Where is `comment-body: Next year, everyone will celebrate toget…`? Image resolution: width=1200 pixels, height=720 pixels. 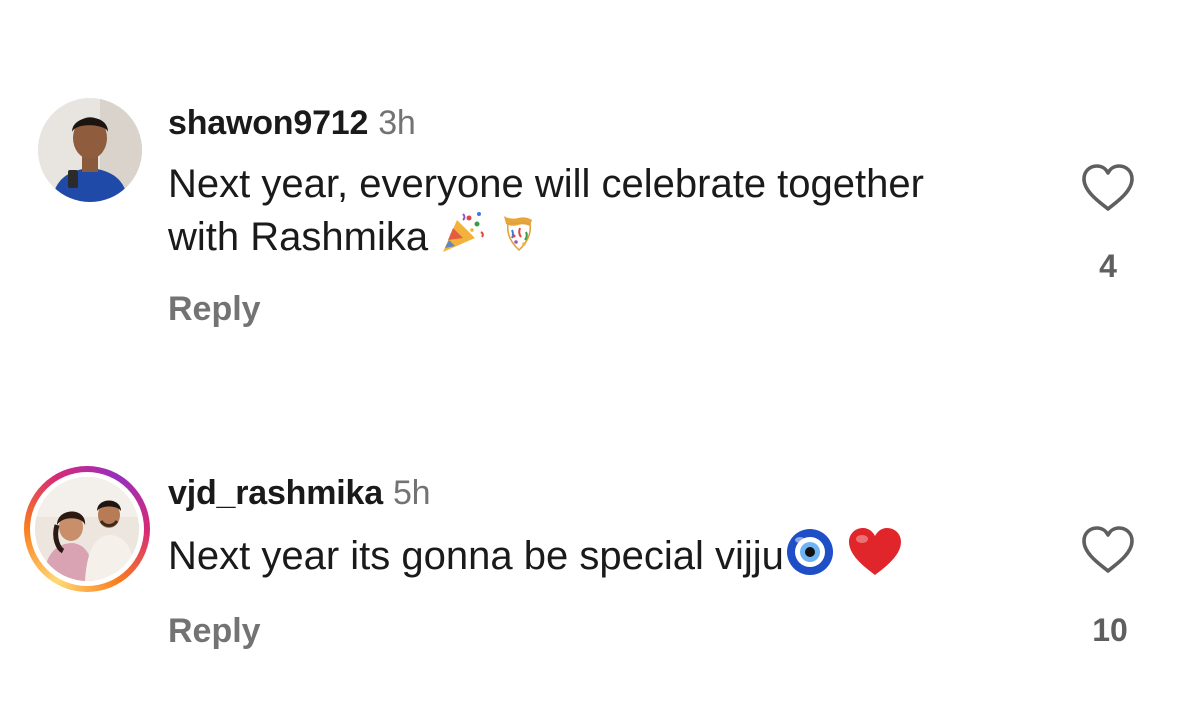 comment-body: Next year, everyone will celebrate toget… is located at coordinates (546, 211).